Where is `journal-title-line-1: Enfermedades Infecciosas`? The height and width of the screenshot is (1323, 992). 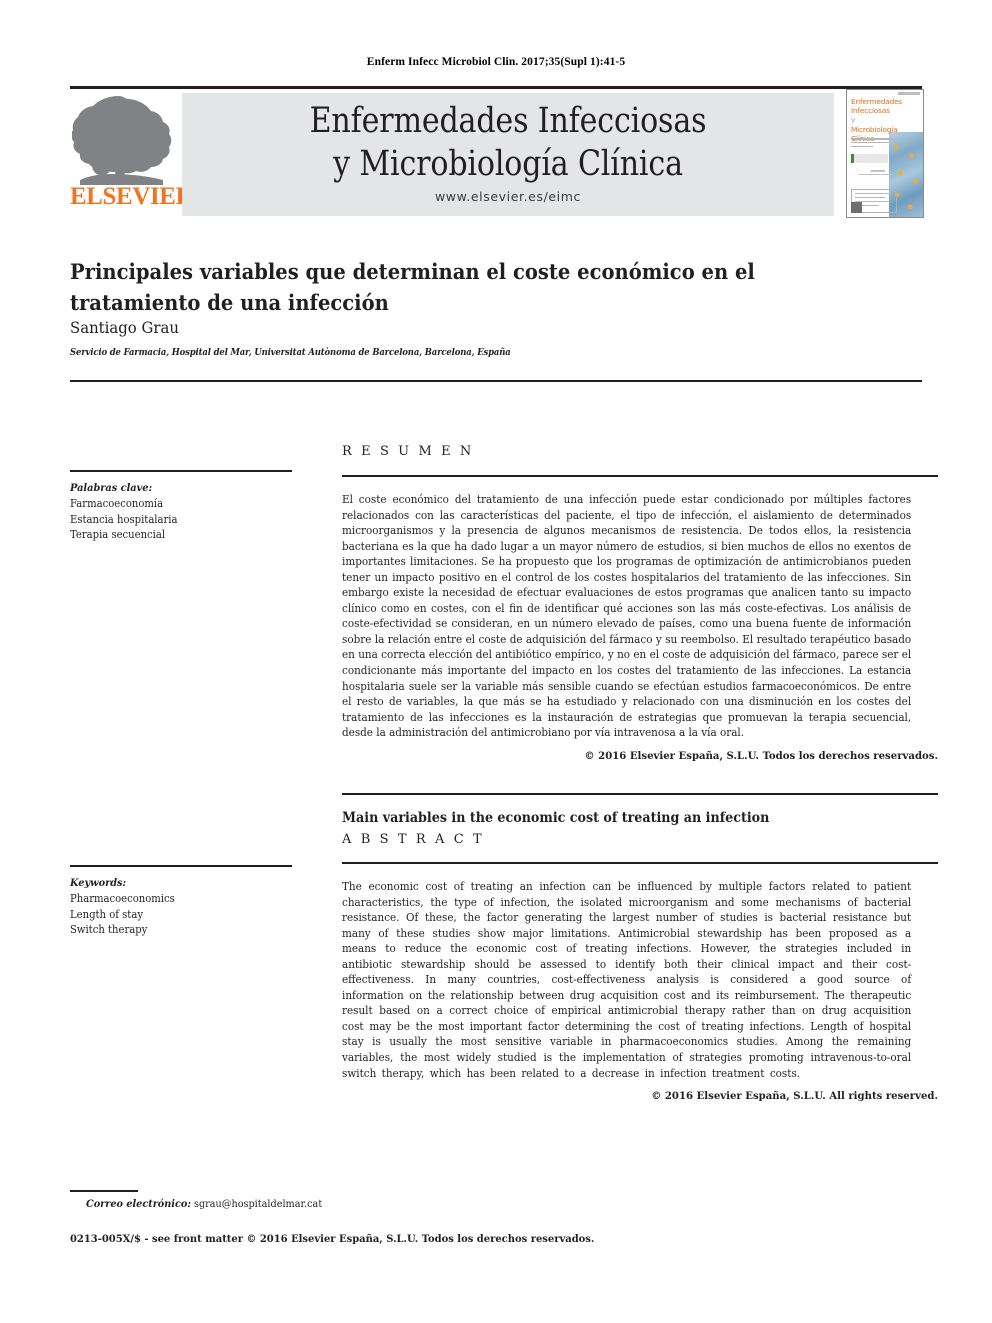
journal-title-line-1: Enfermedades Infecciosas is located at coordinates (508, 121).